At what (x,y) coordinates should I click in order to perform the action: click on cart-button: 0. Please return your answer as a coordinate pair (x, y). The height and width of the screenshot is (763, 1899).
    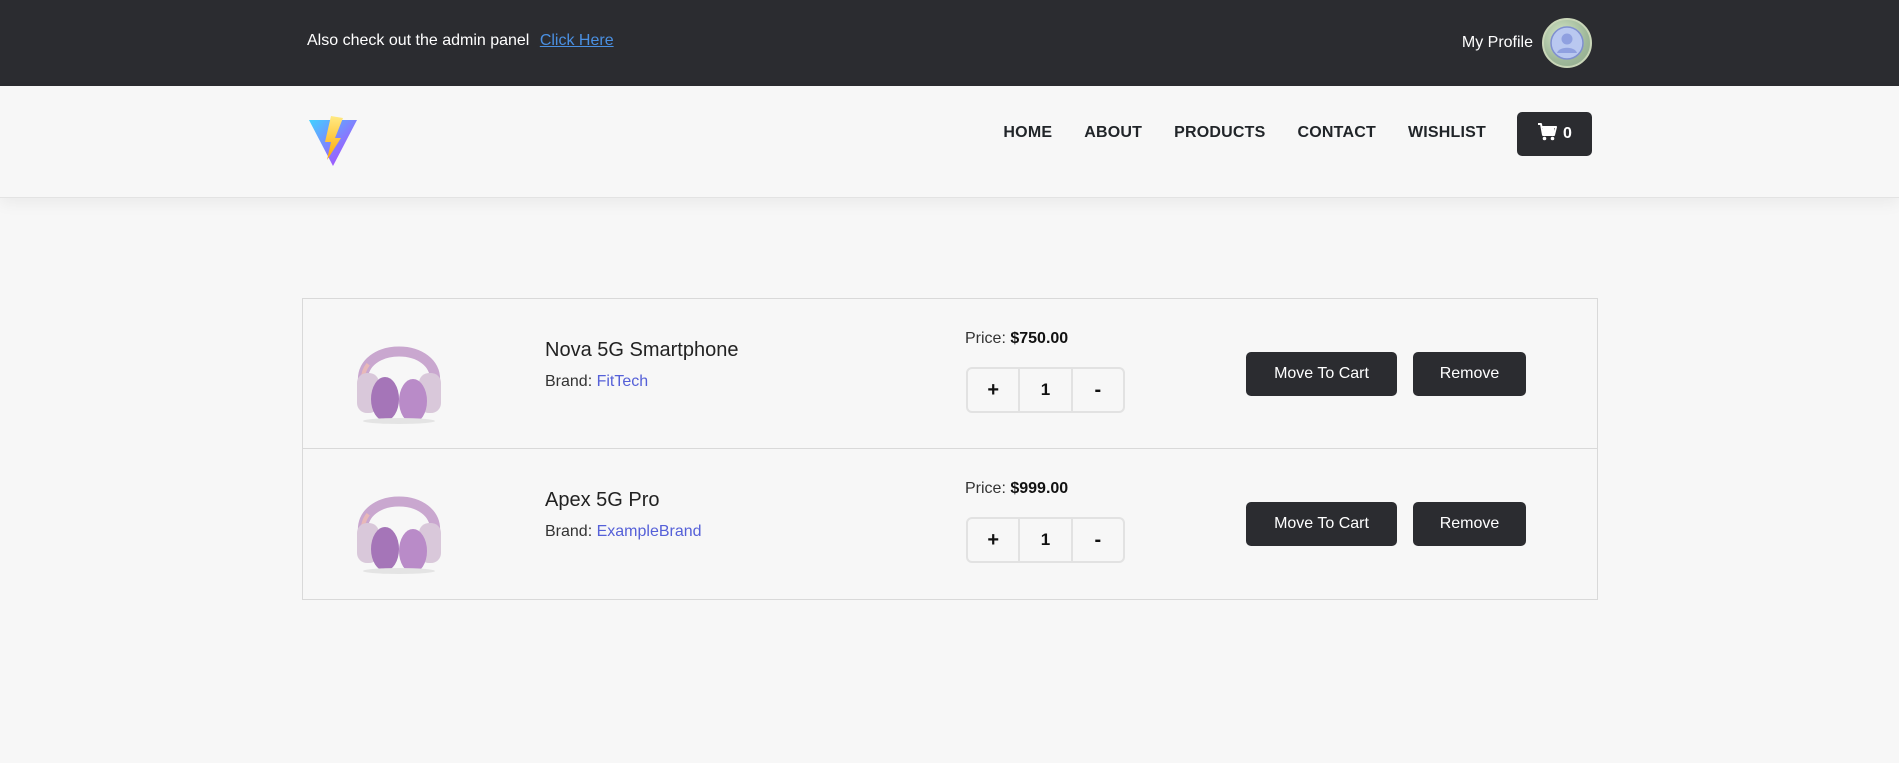
    Looking at the image, I should click on (1554, 134).